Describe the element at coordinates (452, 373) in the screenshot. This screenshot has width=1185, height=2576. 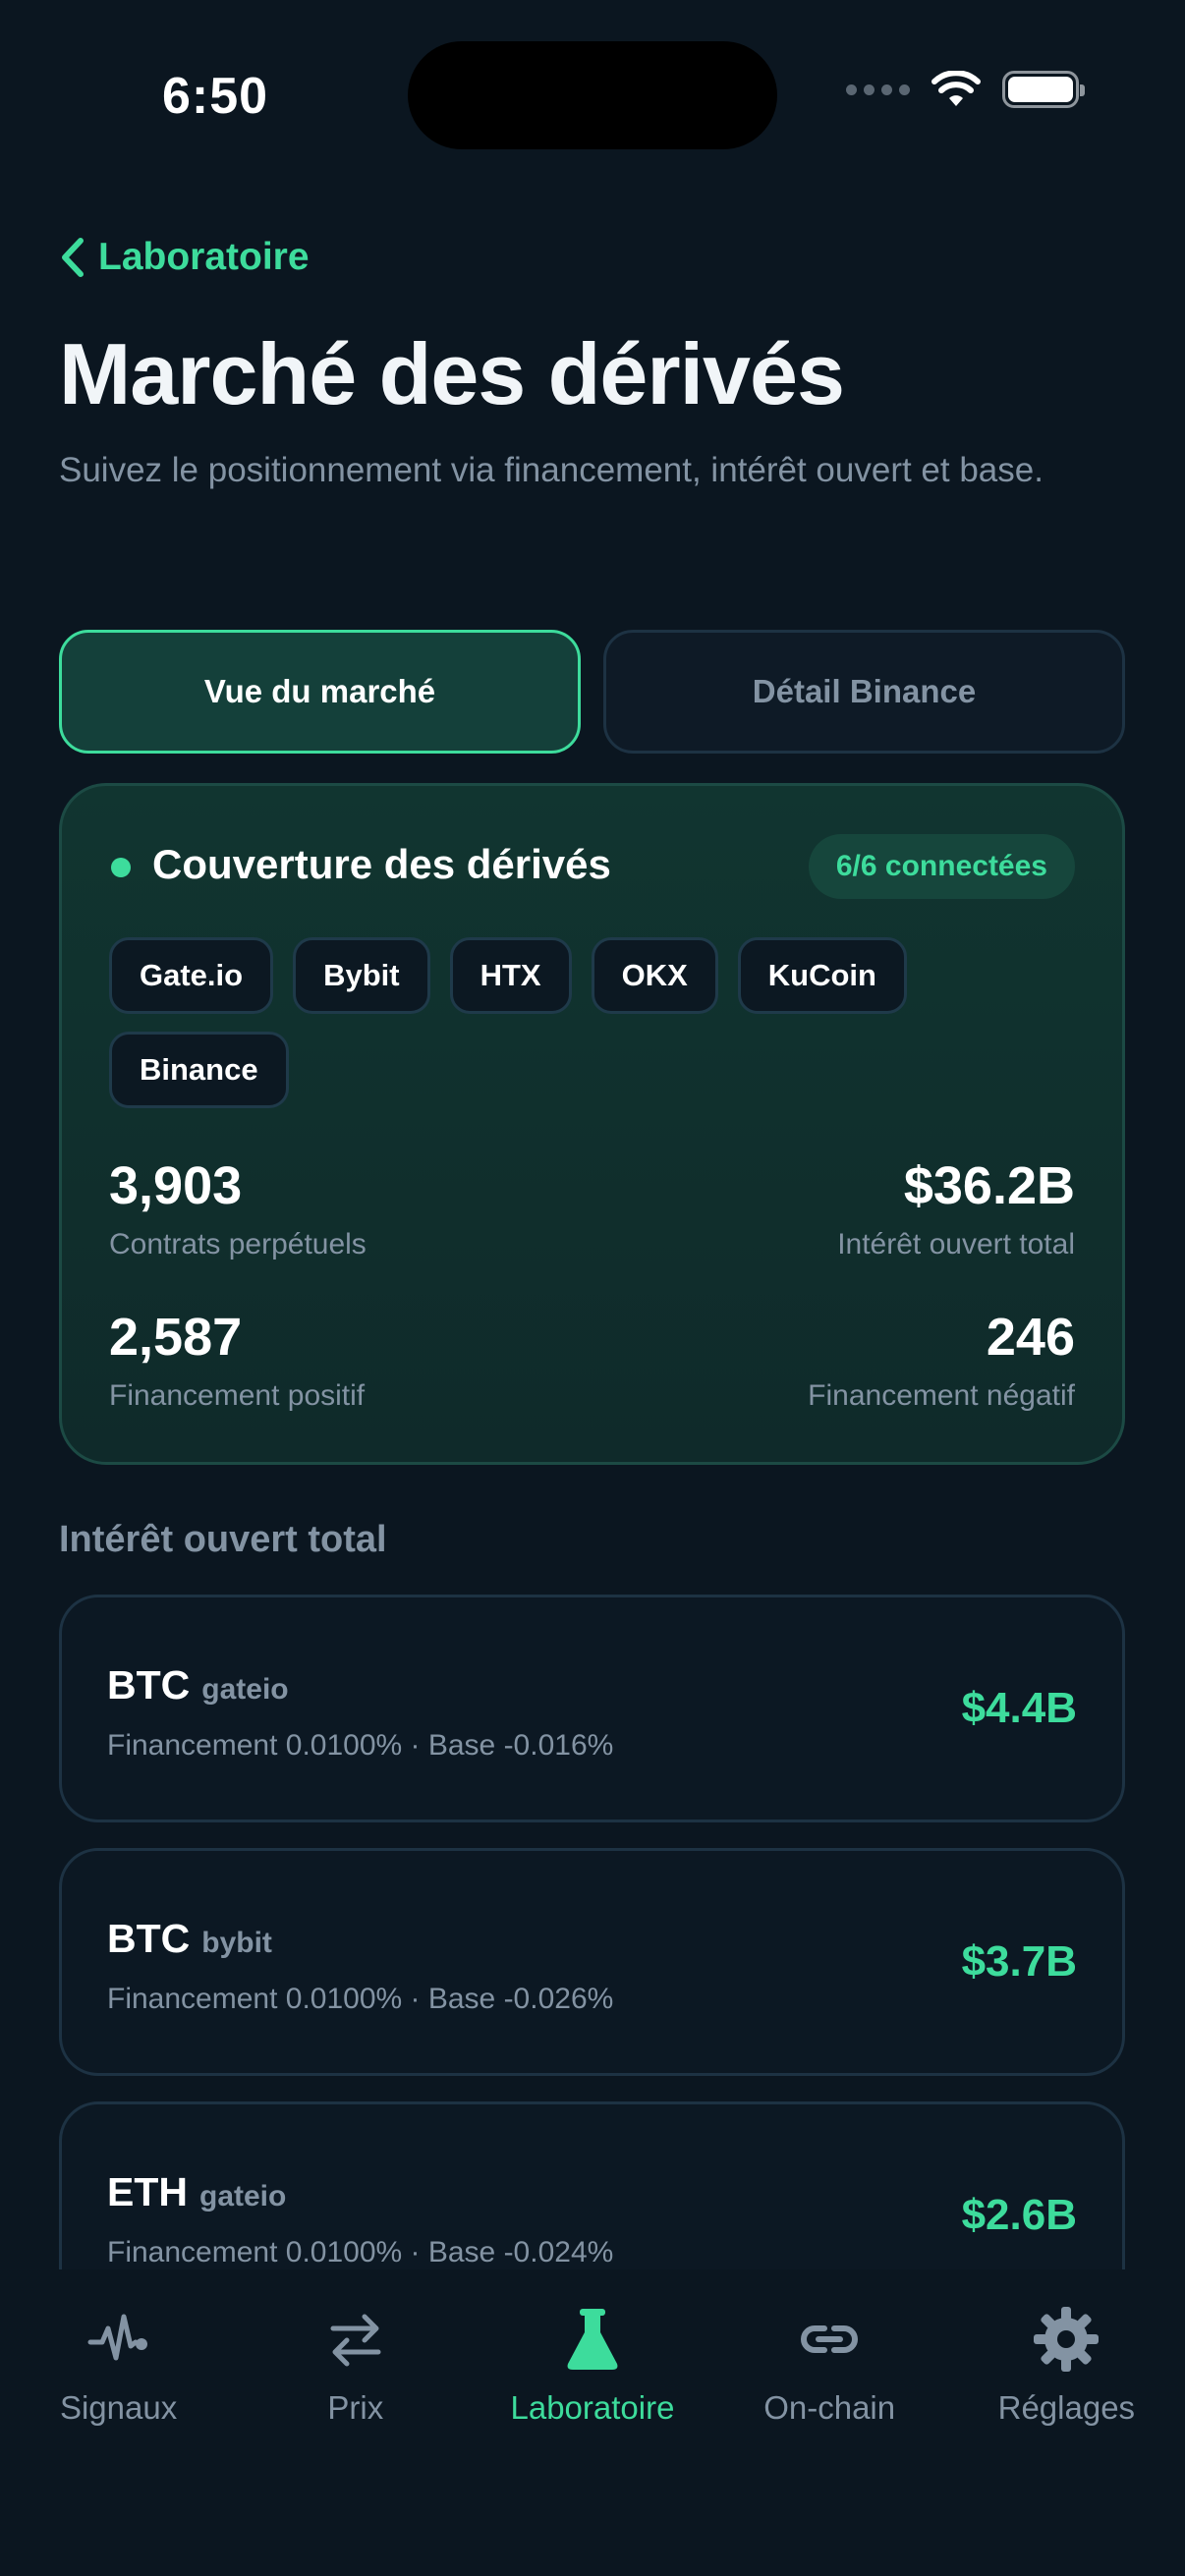
I see `page-title: Marché des dérivés` at that location.